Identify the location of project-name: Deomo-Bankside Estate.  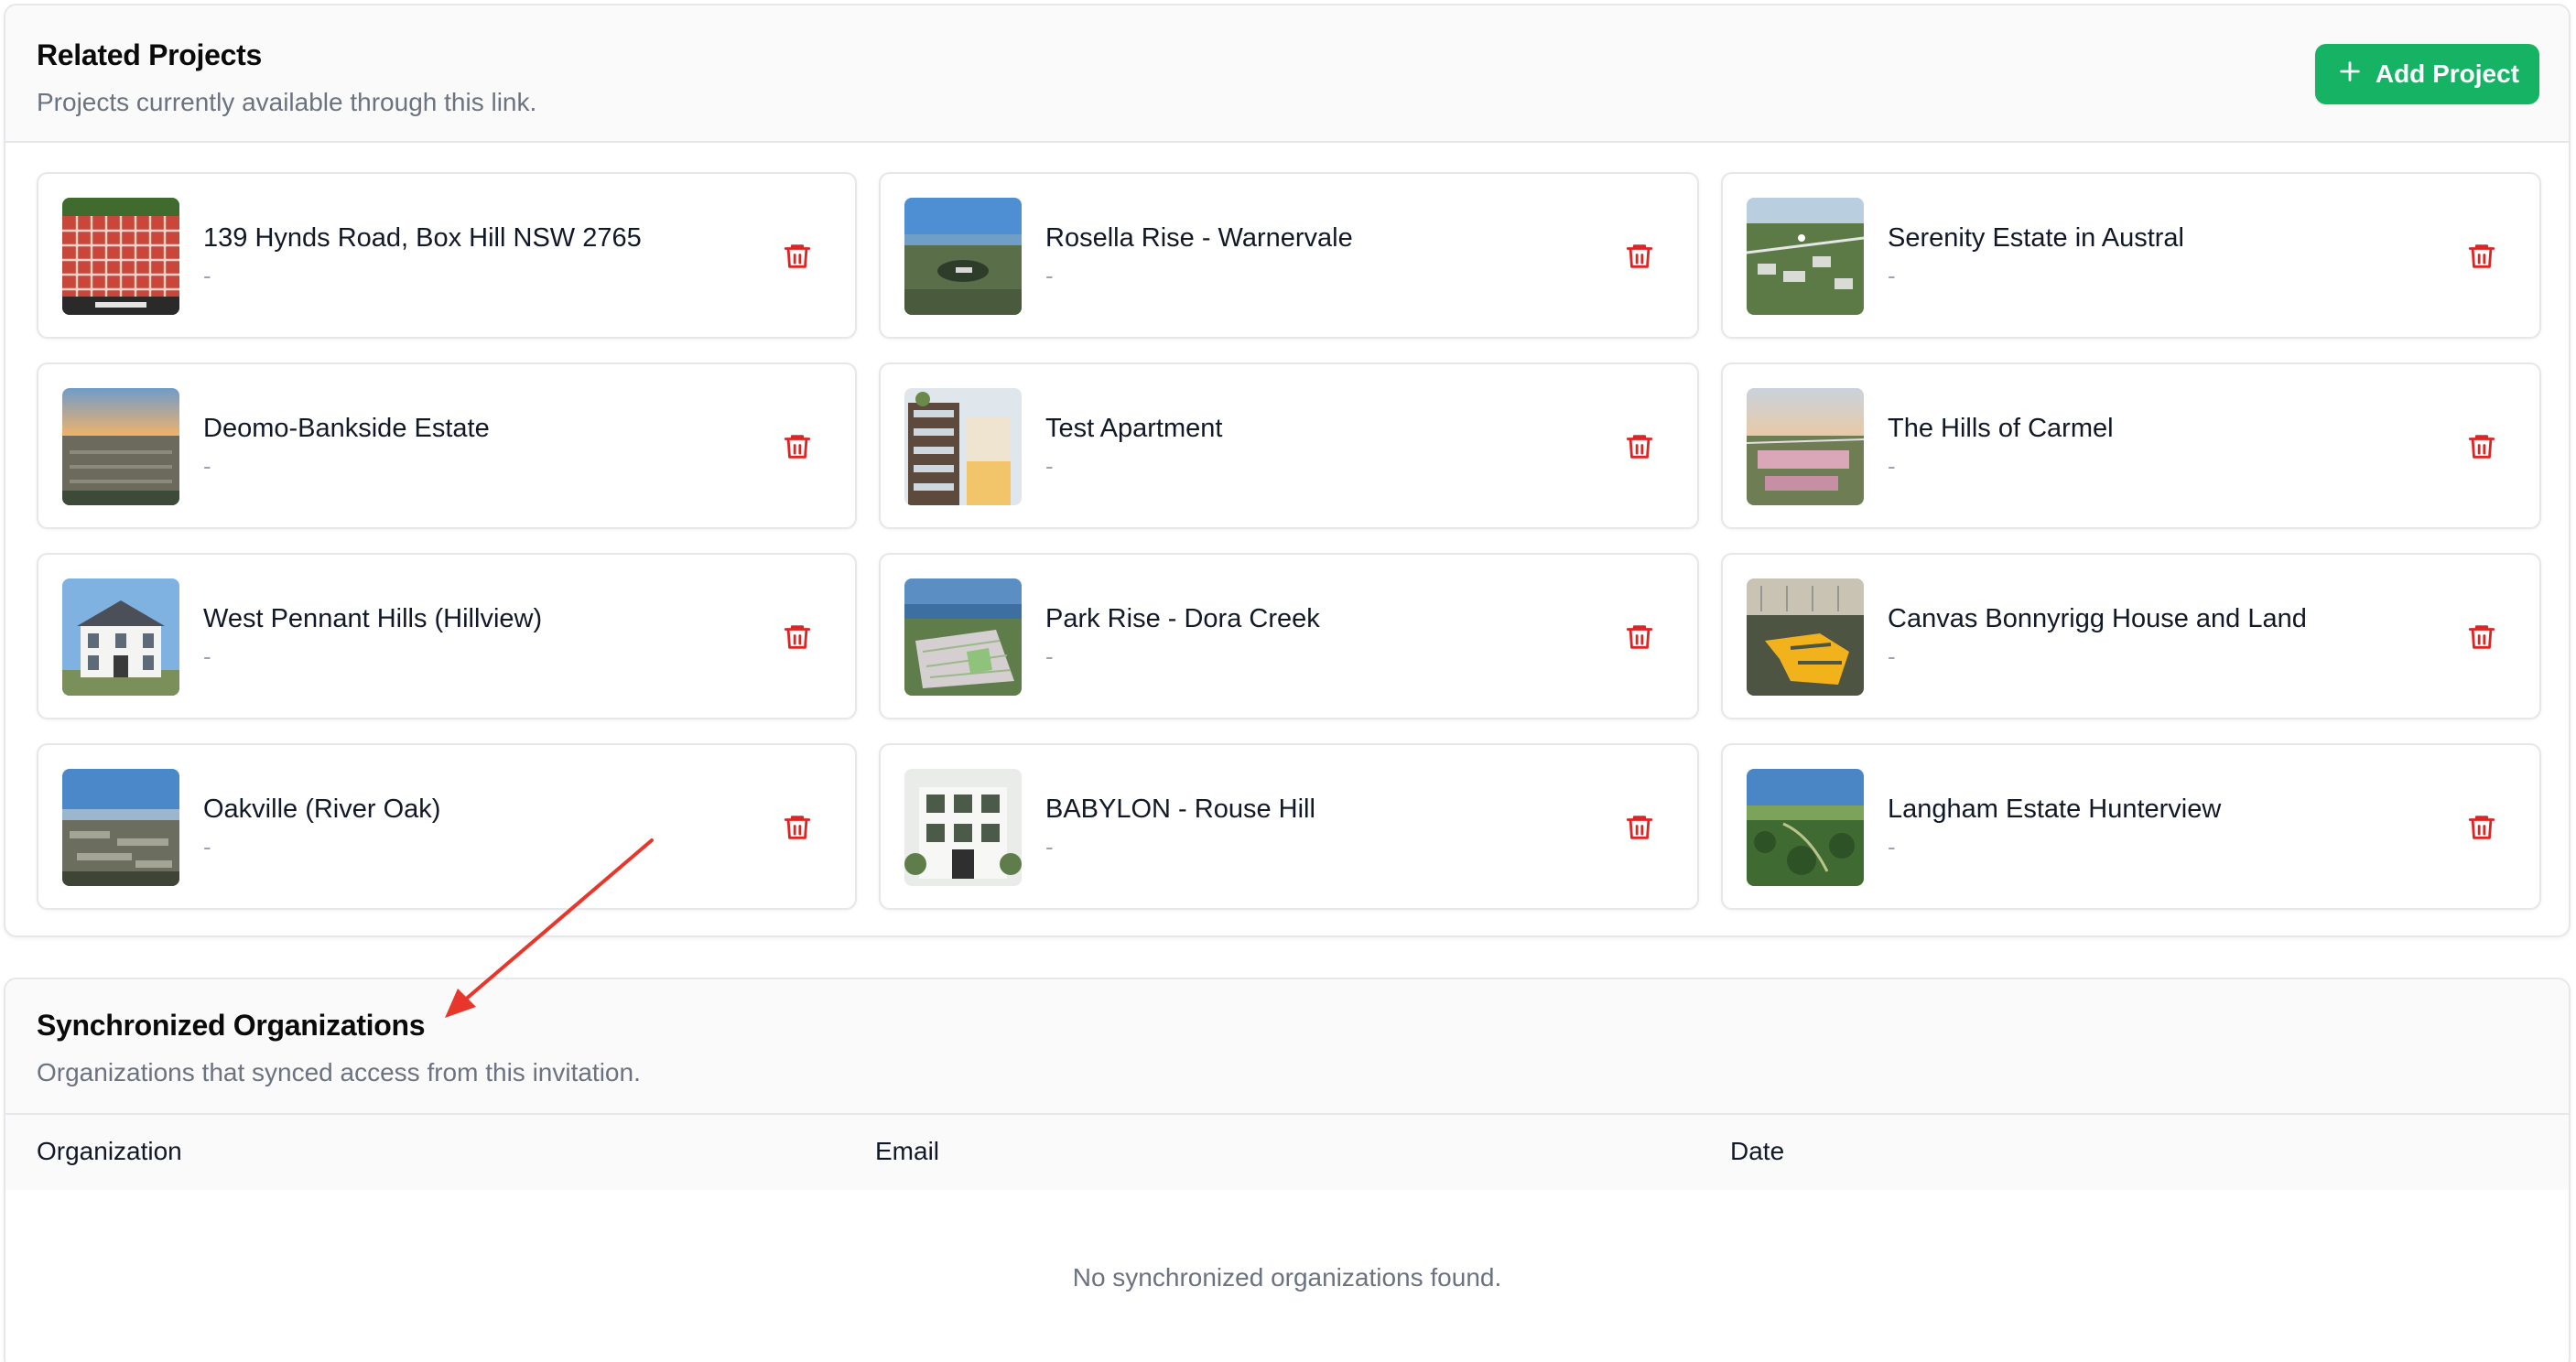
(347, 429).